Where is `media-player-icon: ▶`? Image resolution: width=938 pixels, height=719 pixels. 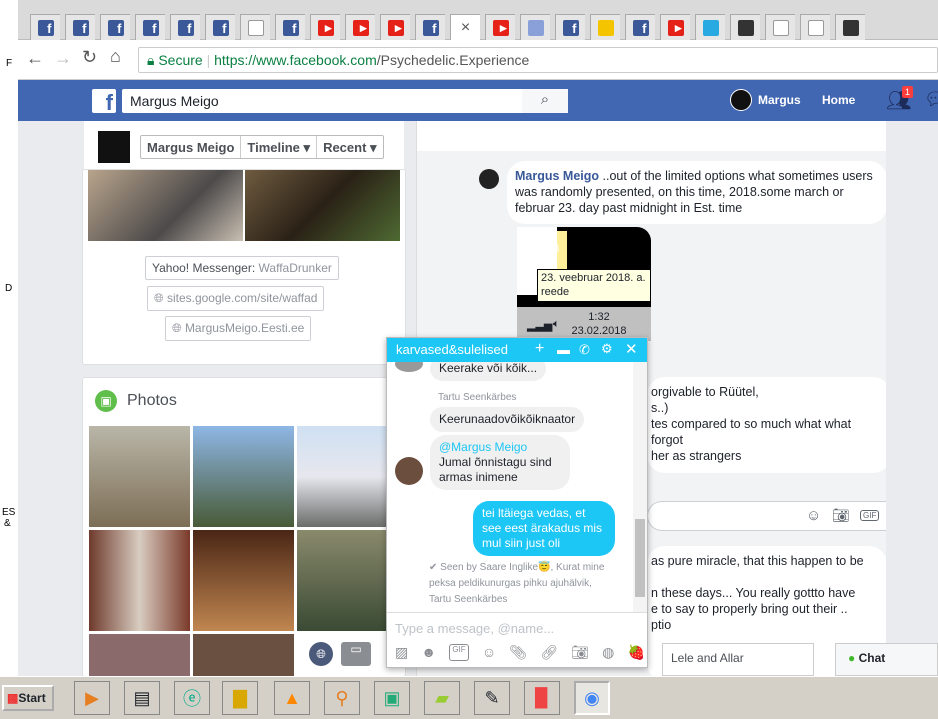 media-player-icon: ▶ is located at coordinates (92, 698).